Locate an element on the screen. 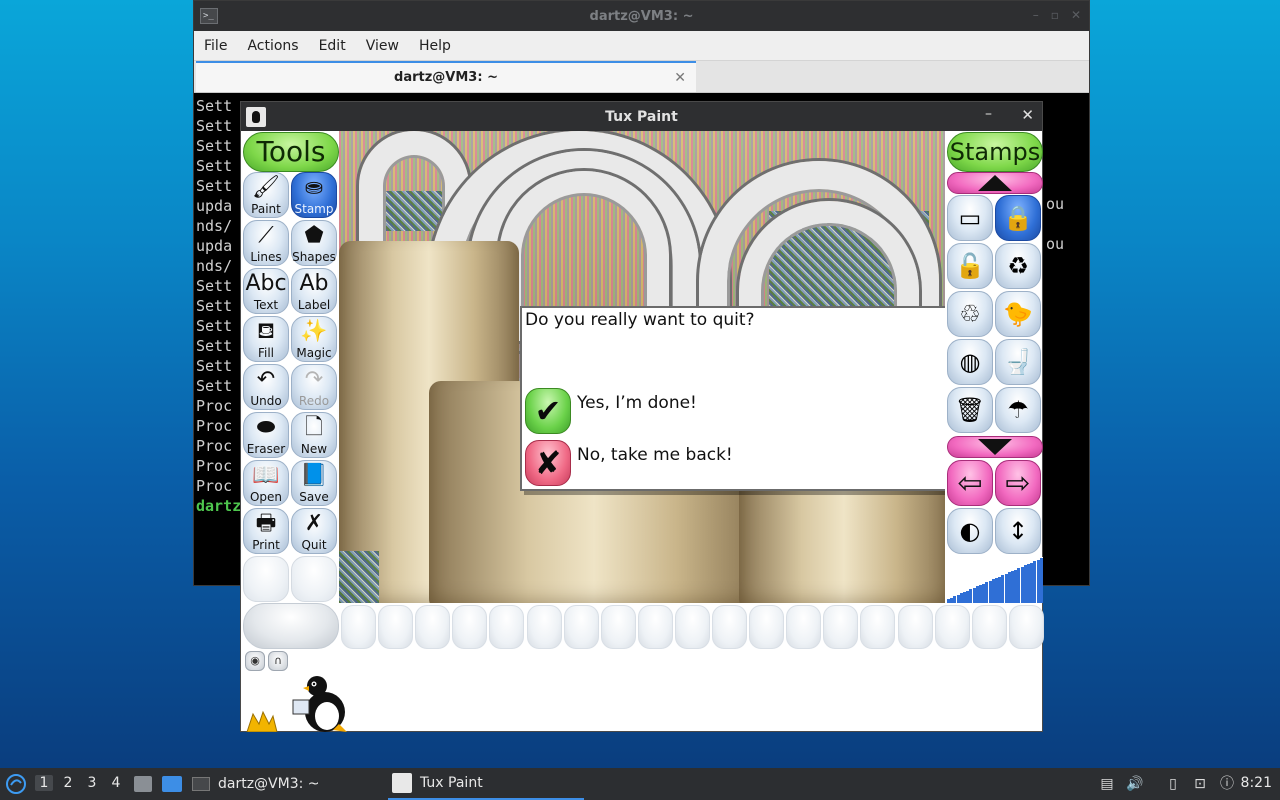 The width and height of the screenshot is (1280, 800). tool-save-button: 📘 Save is located at coordinates (314, 483).